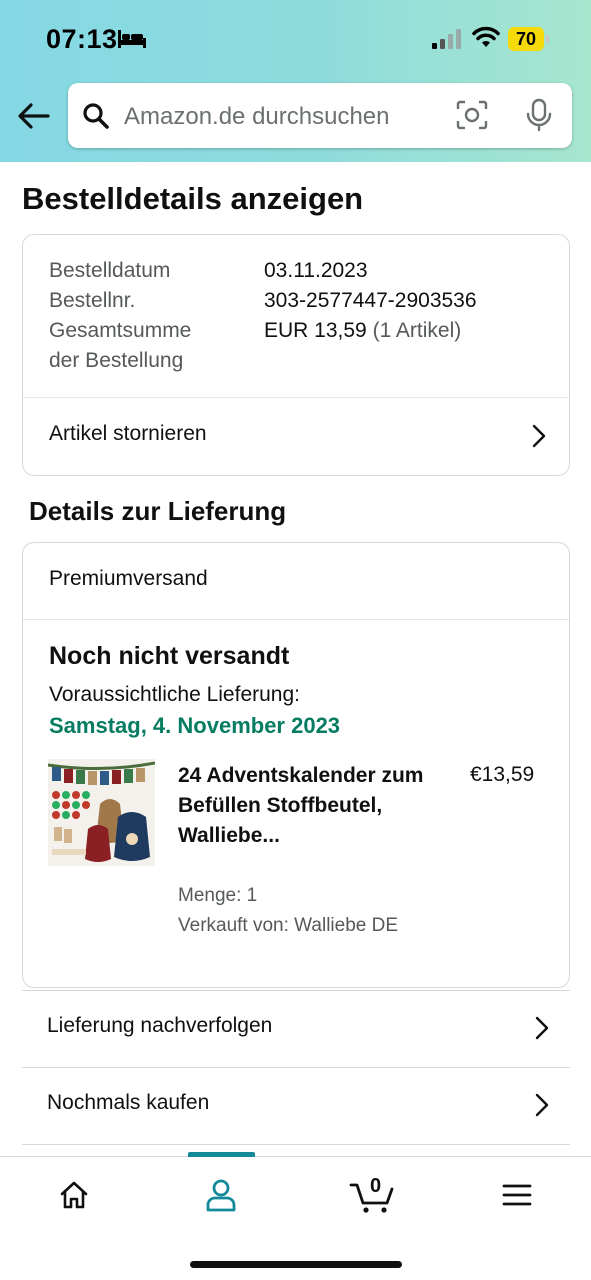 This screenshot has width=591, height=1280. I want to click on page-title: Bestelldetails anzeigen, so click(193, 198).